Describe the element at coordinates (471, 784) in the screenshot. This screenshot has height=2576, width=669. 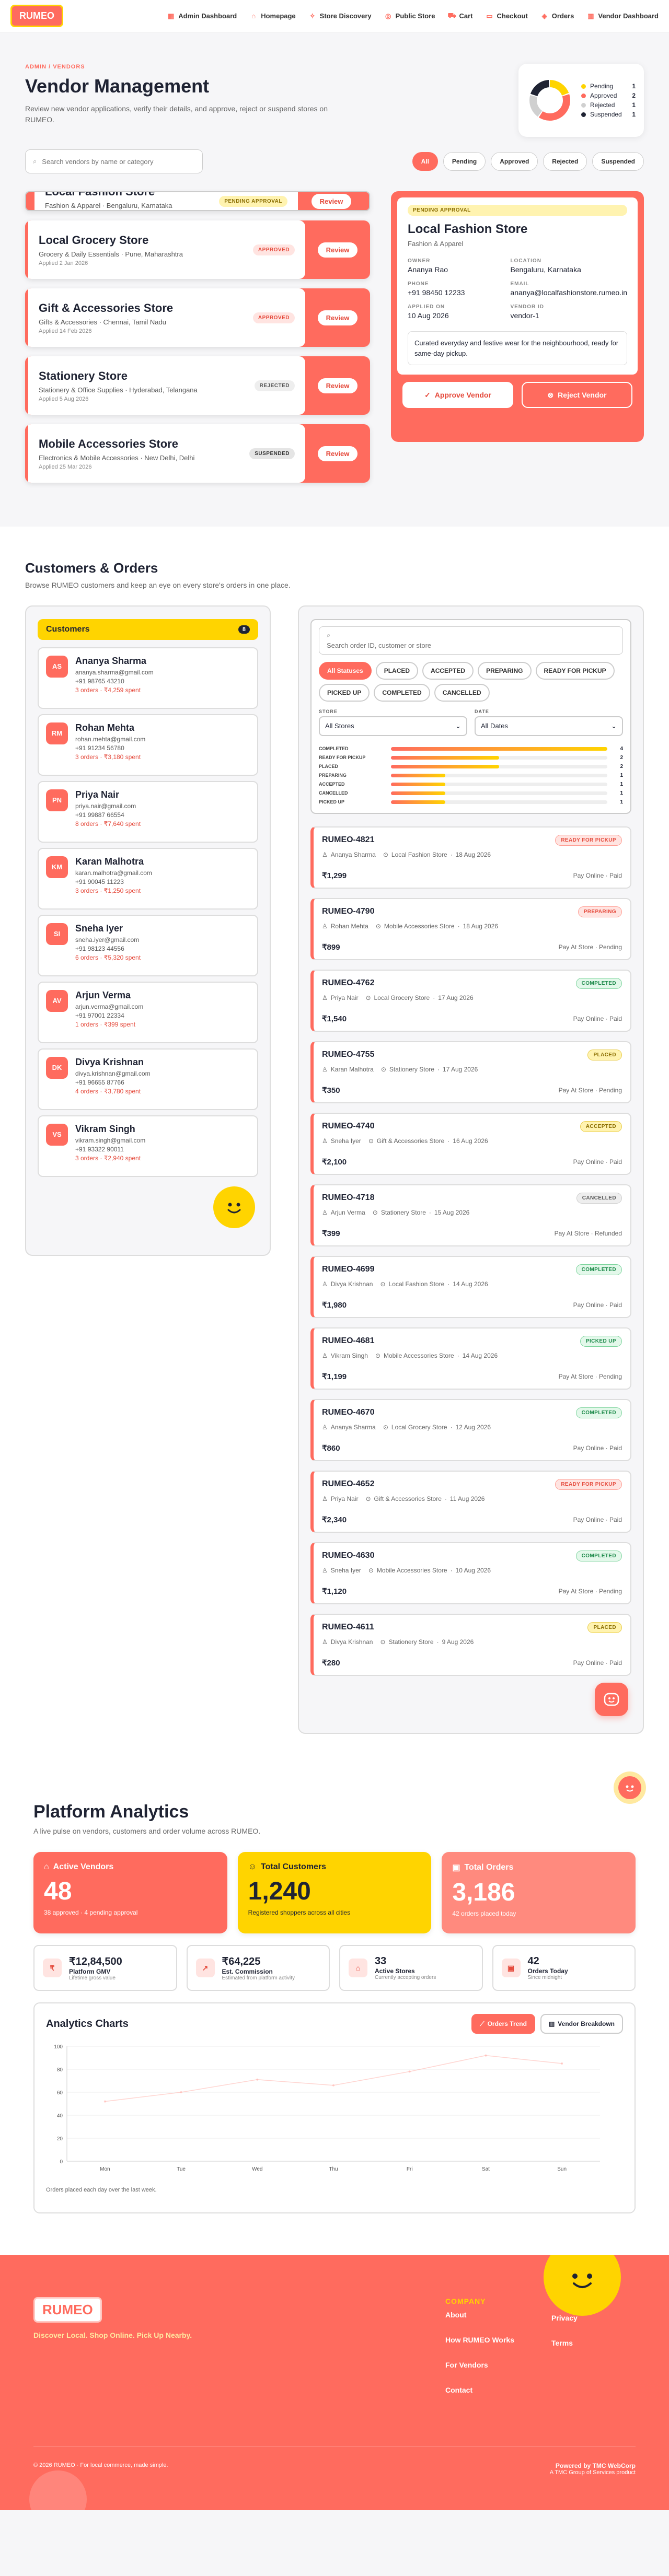
I see `status-bar-row: ACCEPTED 1` at that location.